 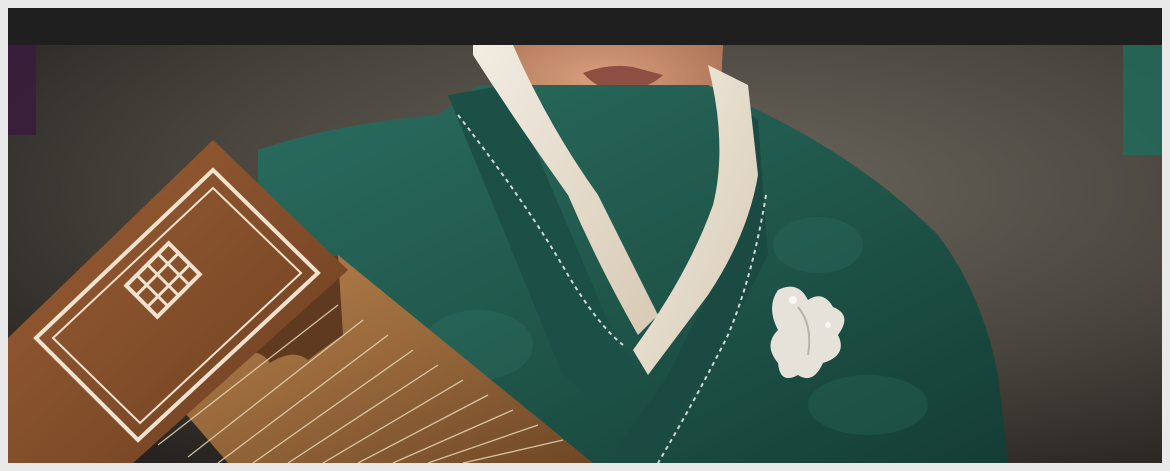 I want to click on purple-light-left, so click(x=22, y=90).